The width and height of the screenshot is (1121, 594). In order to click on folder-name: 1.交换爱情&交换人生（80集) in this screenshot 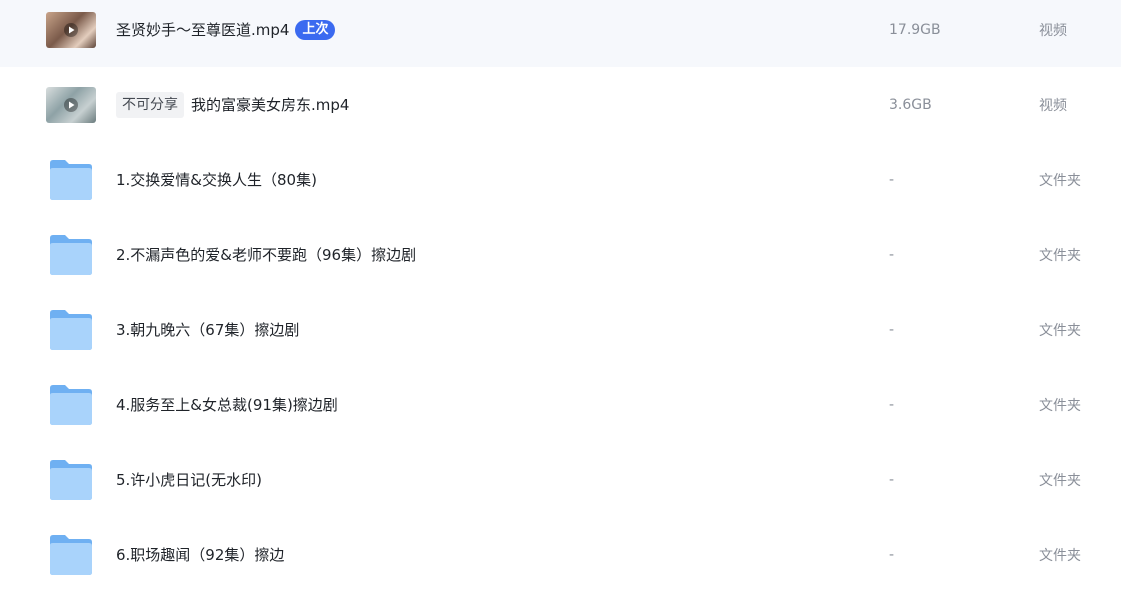, I will do `click(216, 179)`.